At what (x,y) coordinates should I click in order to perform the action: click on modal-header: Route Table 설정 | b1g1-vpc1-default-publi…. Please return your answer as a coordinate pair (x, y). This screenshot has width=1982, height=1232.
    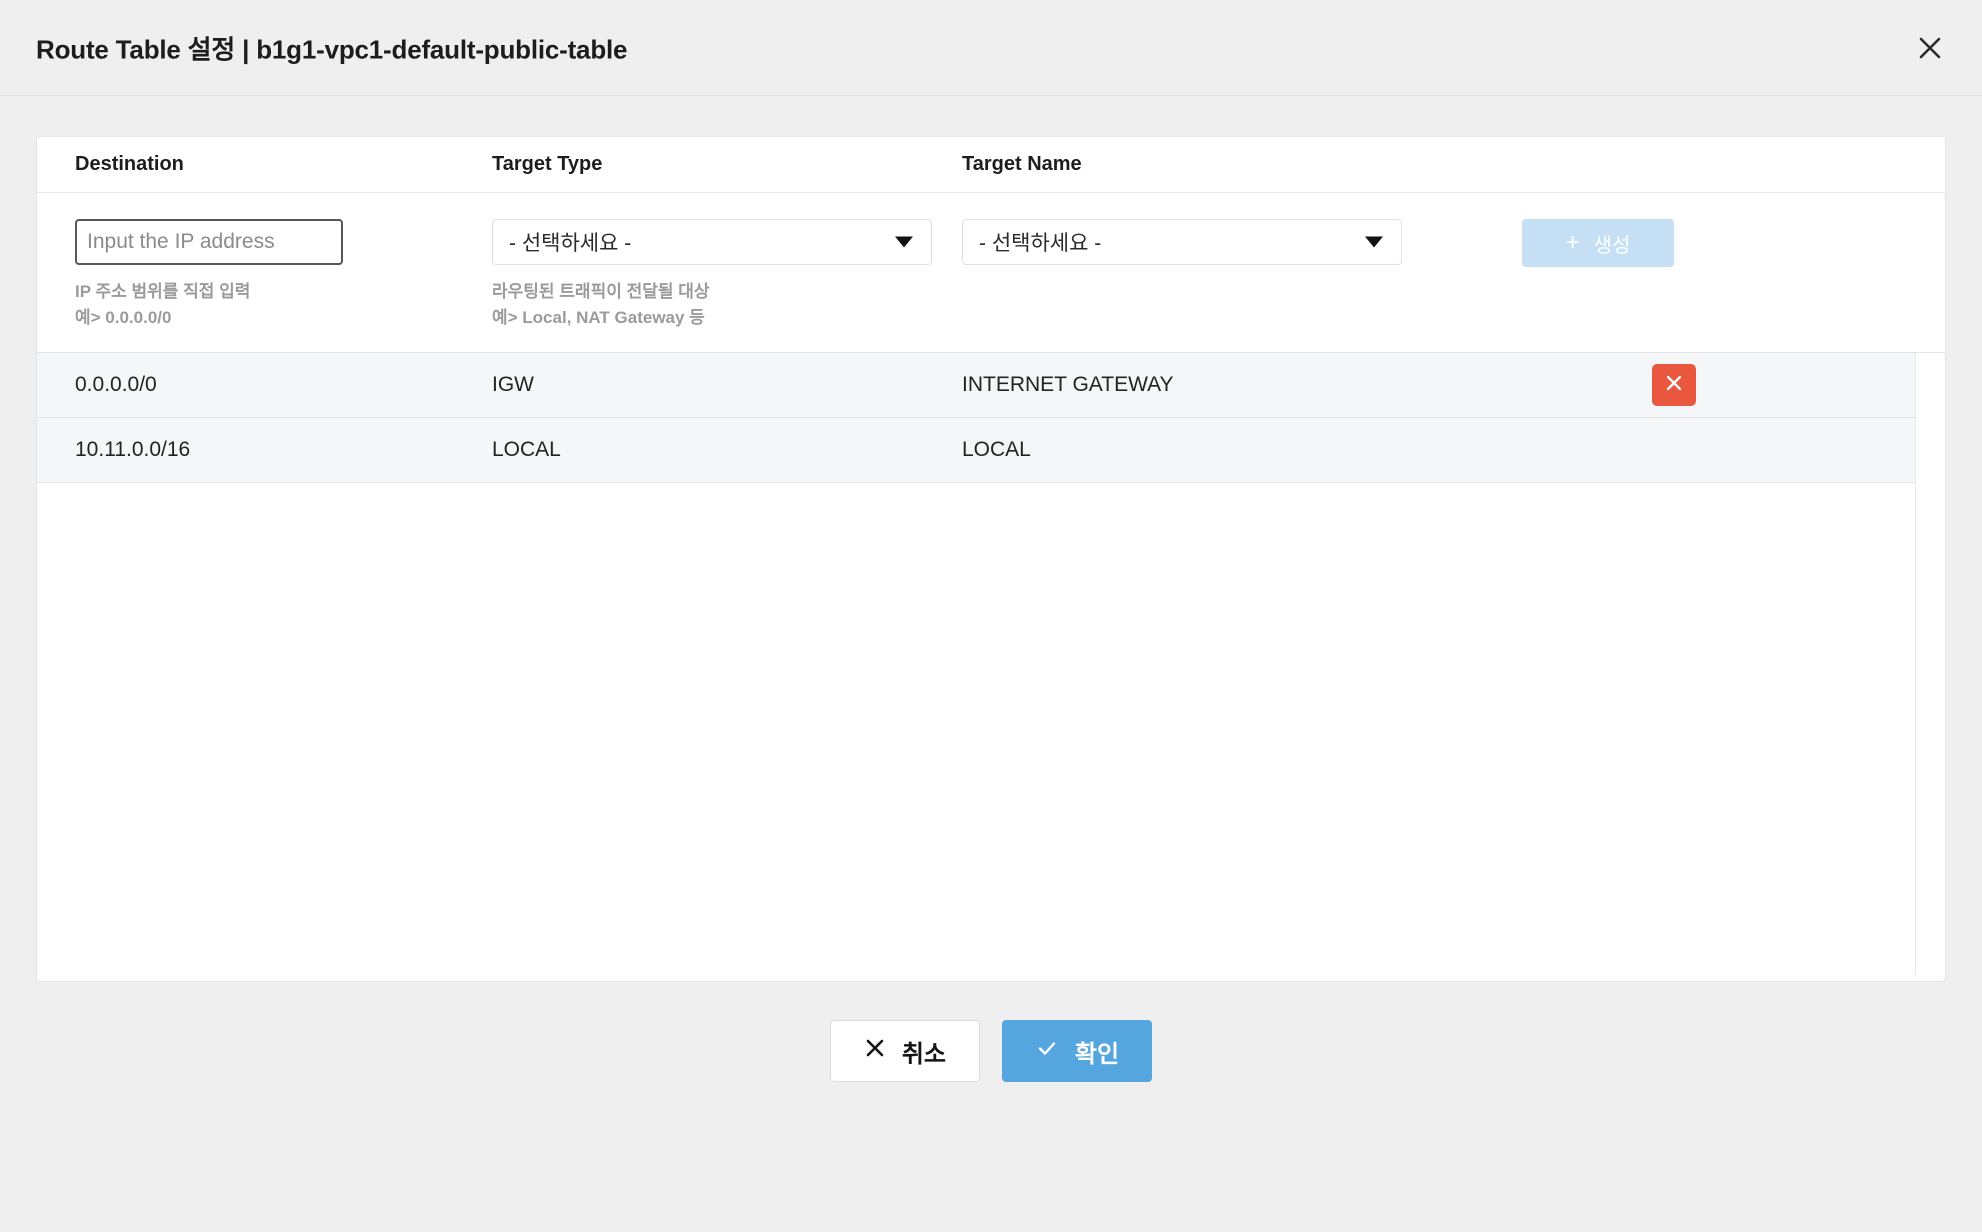
    Looking at the image, I should click on (991, 48).